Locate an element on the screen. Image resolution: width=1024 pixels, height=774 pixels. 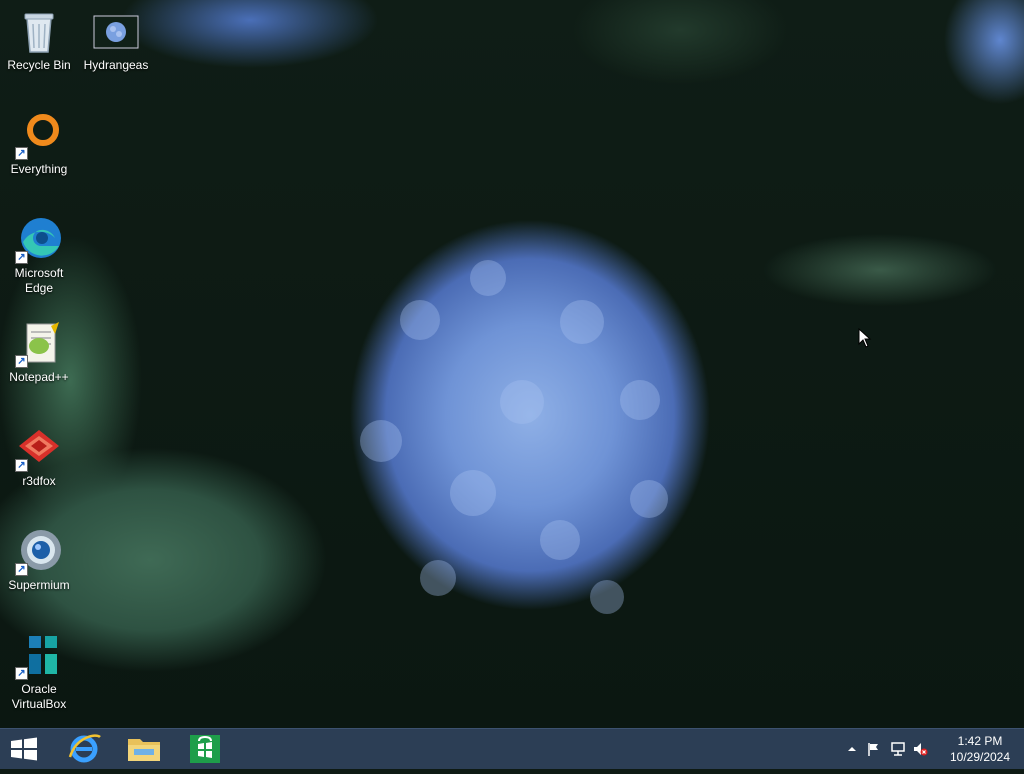
supermium-browser-icon: ↗ is located at coordinates (39, 552).